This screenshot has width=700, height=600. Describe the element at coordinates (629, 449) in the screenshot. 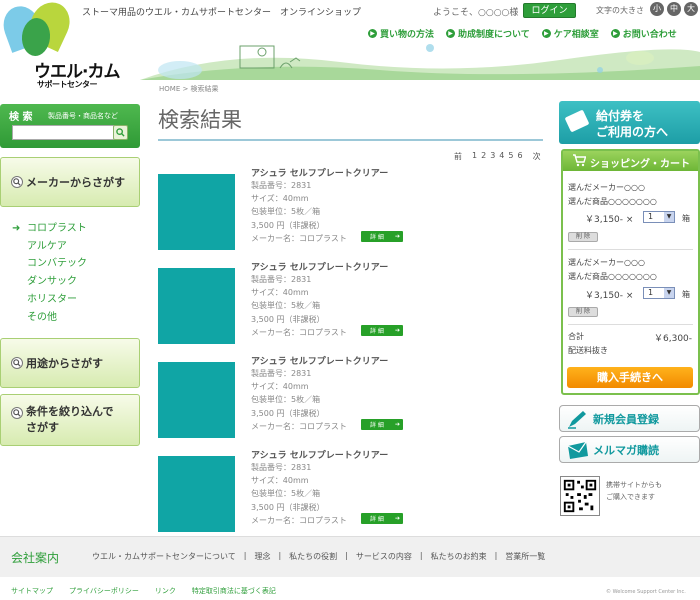

I see `newsletter-button: メルマガ購読` at that location.